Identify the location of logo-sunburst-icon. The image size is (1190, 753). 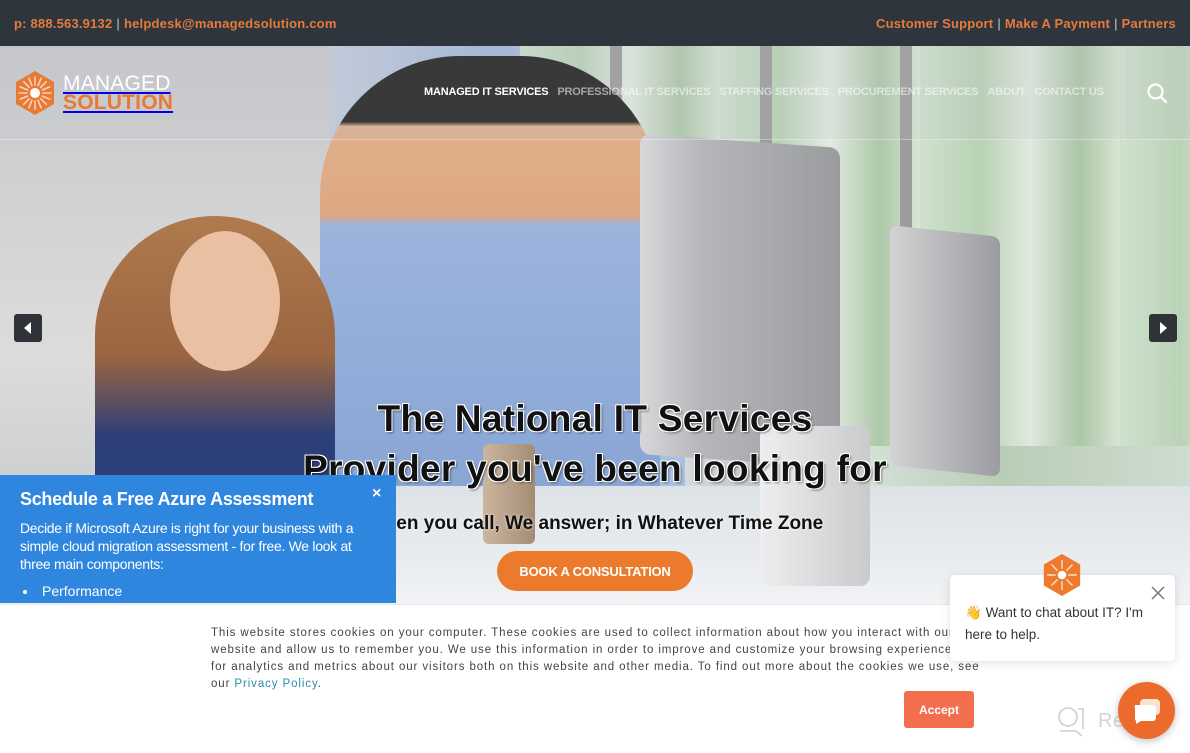
(35, 93).